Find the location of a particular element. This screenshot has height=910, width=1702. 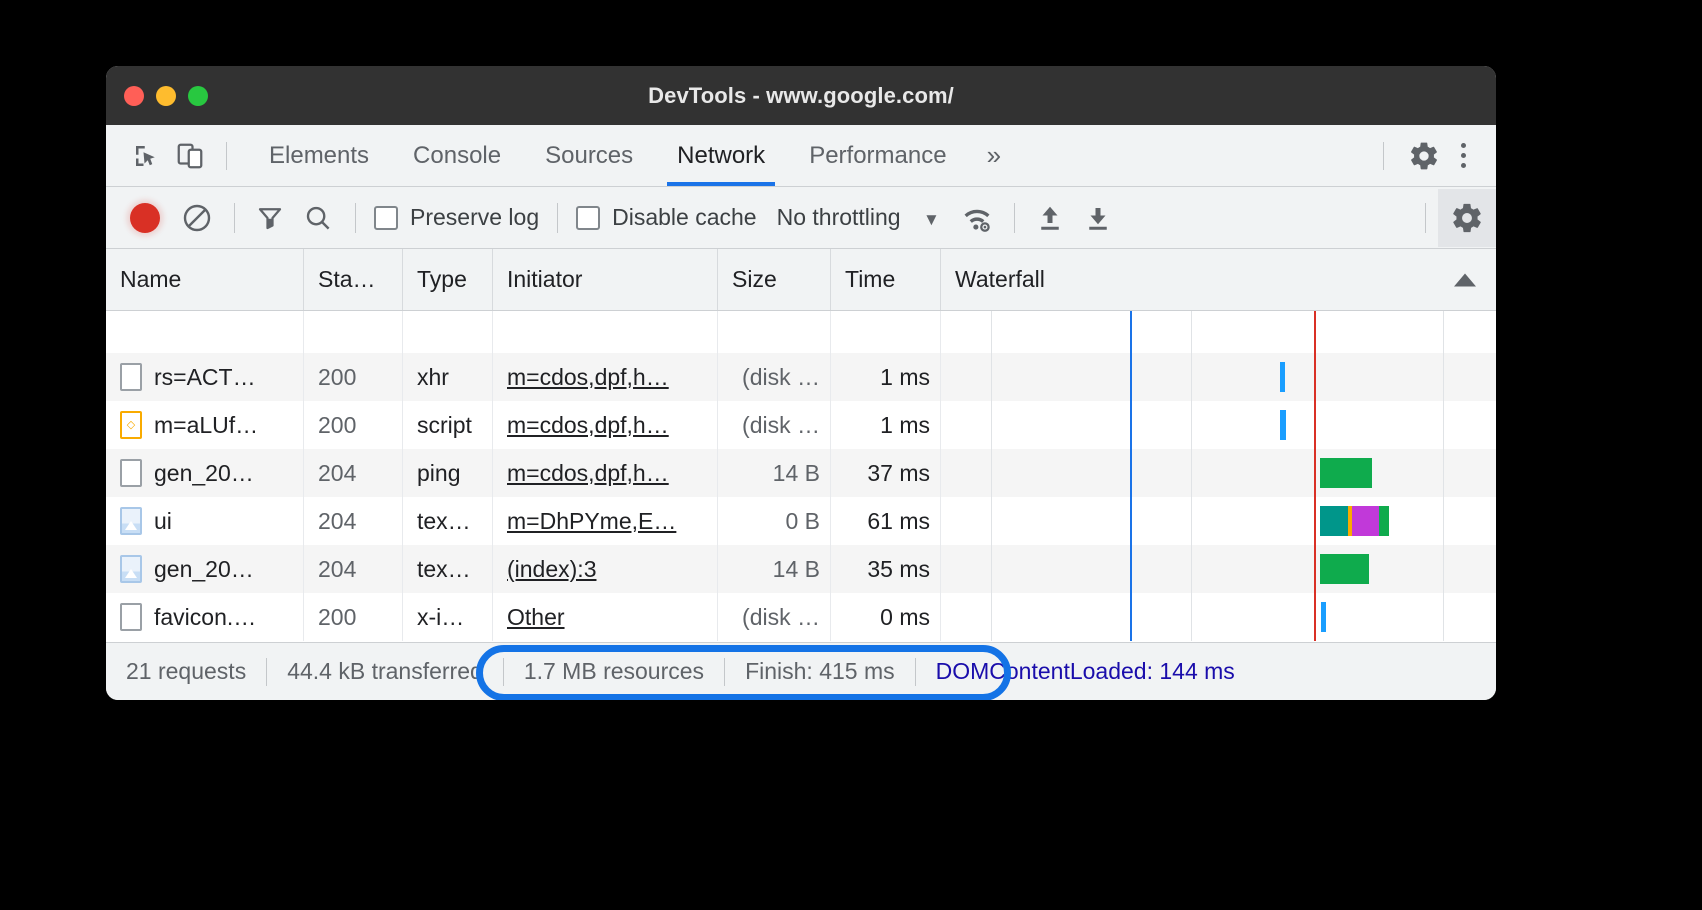

initiator-link: Other is located at coordinates (536, 617).